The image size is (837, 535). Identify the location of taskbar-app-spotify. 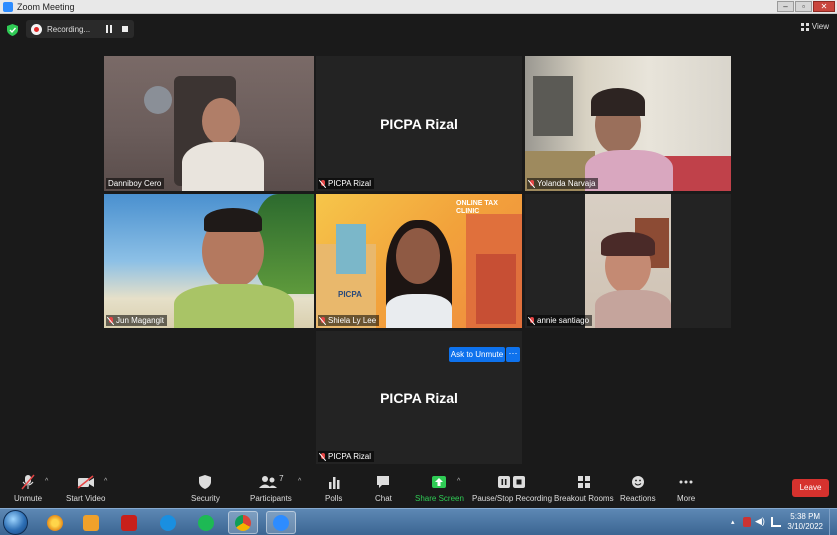
(206, 522).